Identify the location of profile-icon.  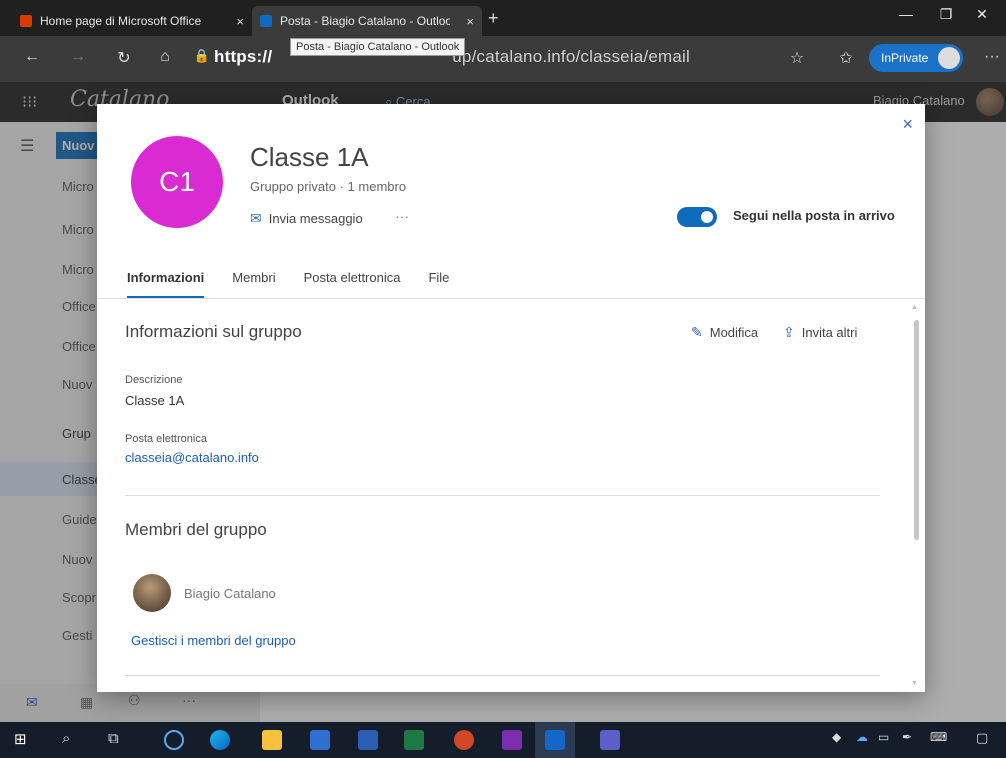
(949, 58).